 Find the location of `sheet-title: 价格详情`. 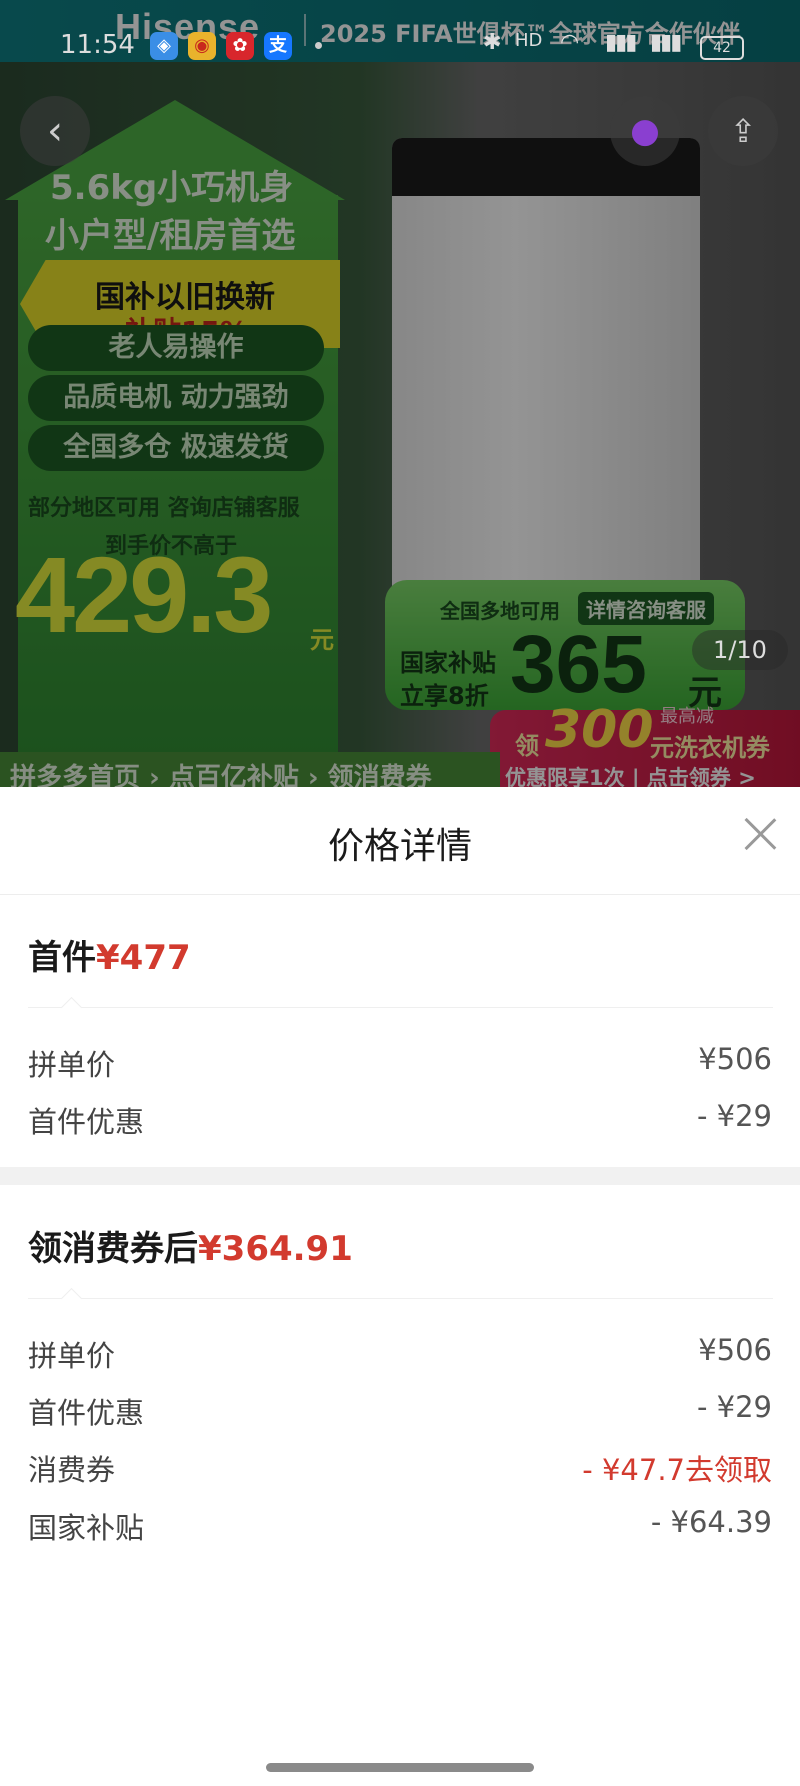

sheet-title: 价格详情 is located at coordinates (399, 846).